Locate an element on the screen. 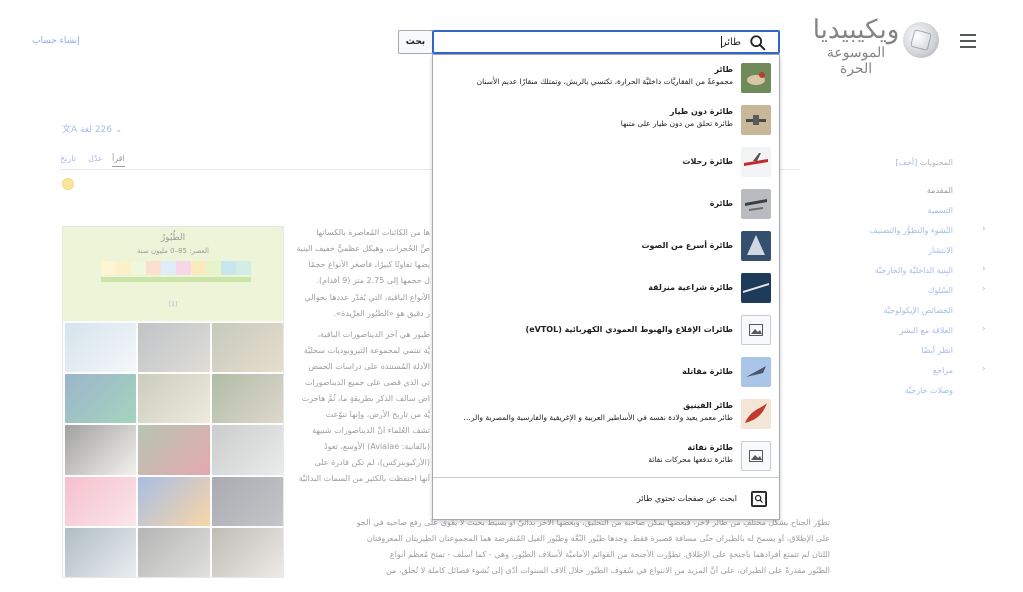 Image resolution: width=1023 pixels, height=592 pixels. wikipedia-wordmark: ويكيبيديا الموسوعة الحرة is located at coordinates (856, 46).